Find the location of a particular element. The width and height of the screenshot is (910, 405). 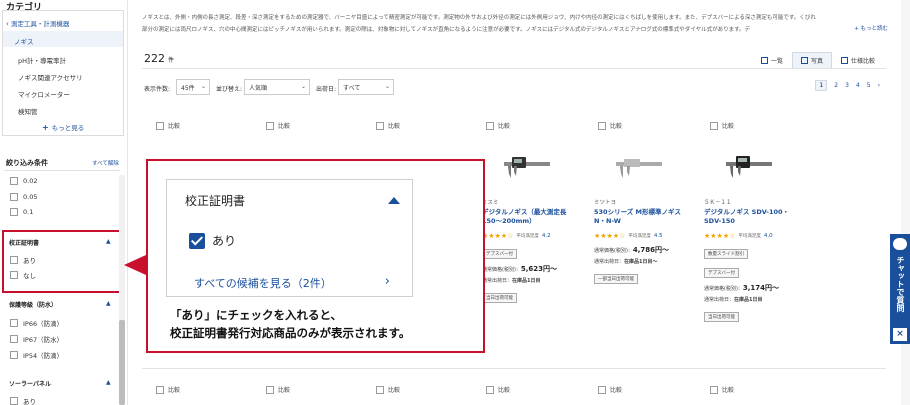

product-maker: ミスミ is located at coordinates (490, 203).